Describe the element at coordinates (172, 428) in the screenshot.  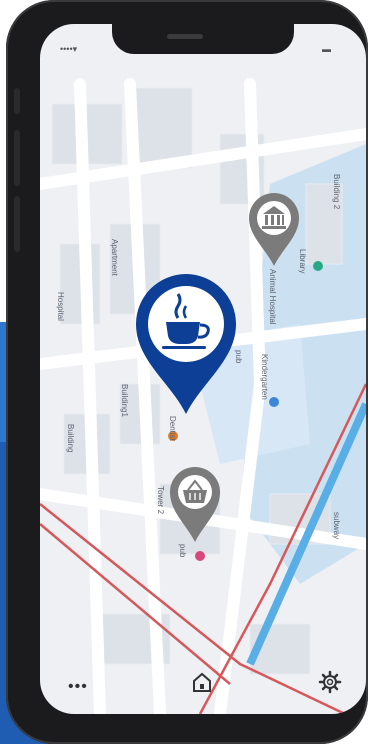
I see `map-label-dentist: Dentist` at that location.